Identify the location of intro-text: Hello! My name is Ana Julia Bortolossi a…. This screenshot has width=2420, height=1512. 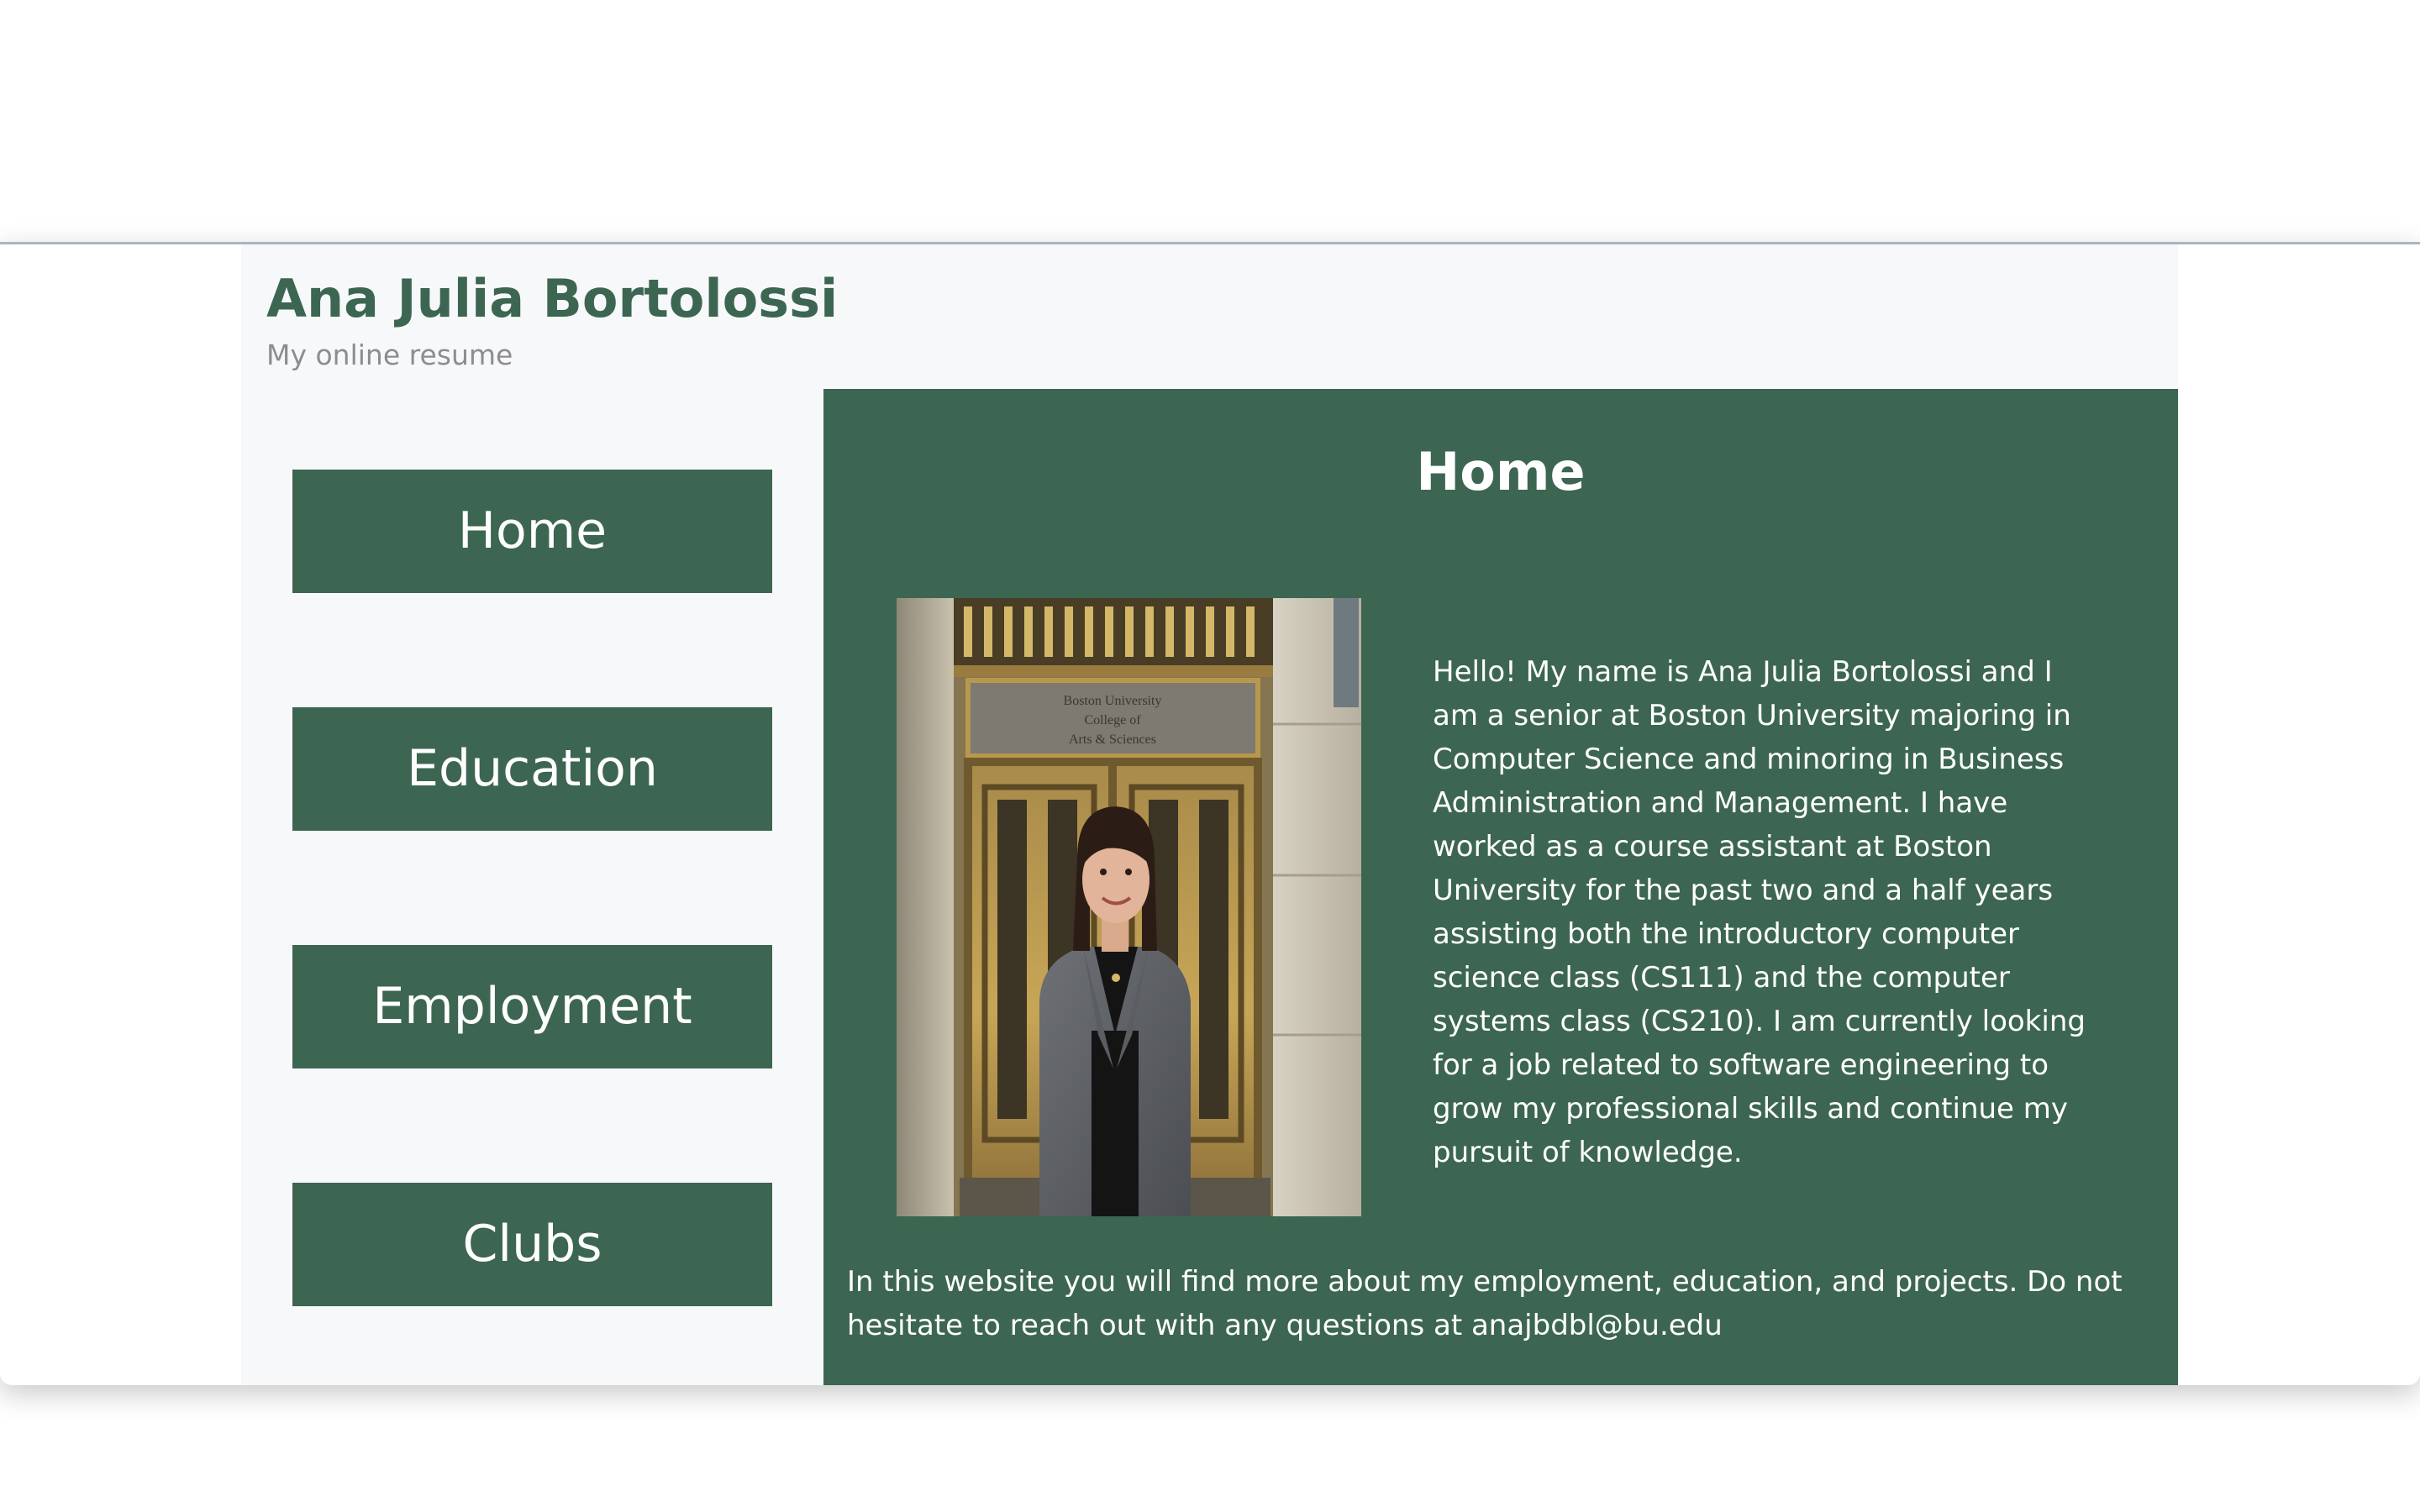
(1759, 912).